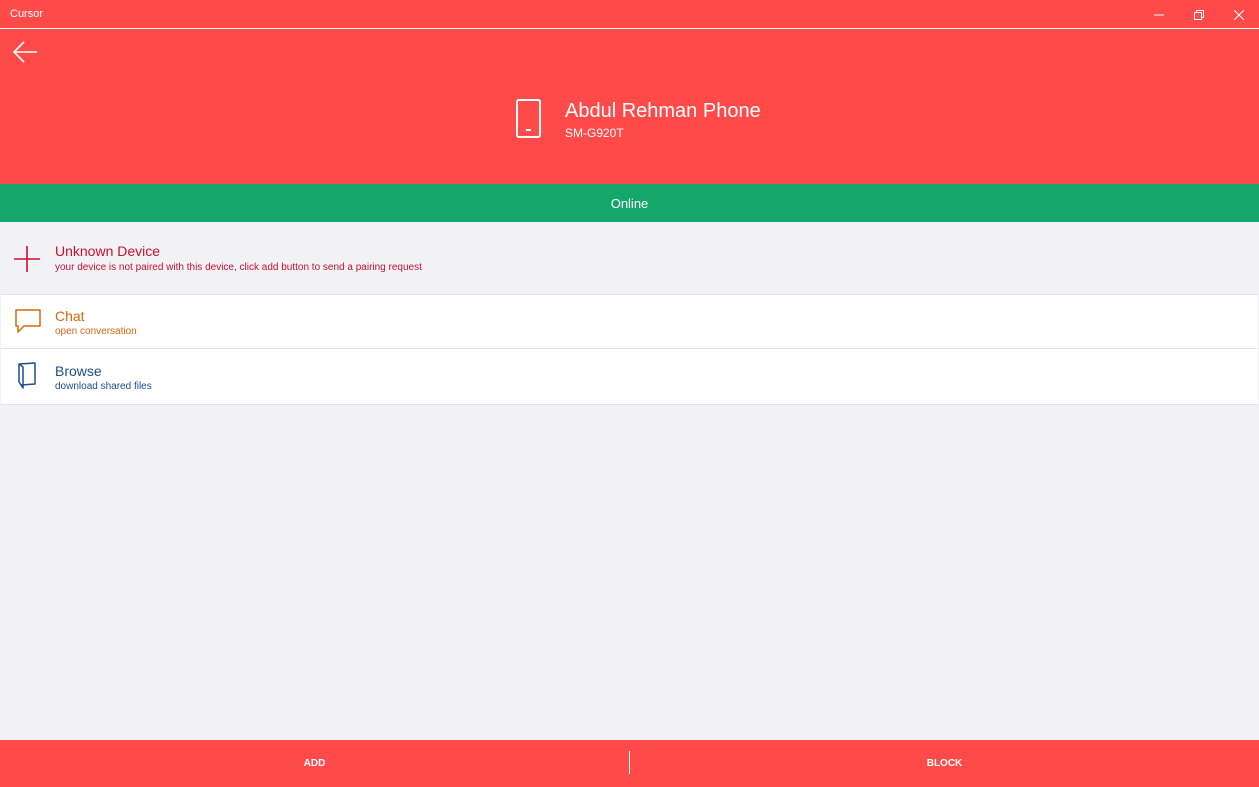  What do you see at coordinates (103, 386) in the screenshot?
I see `browse-subtitle: download shared files` at bounding box center [103, 386].